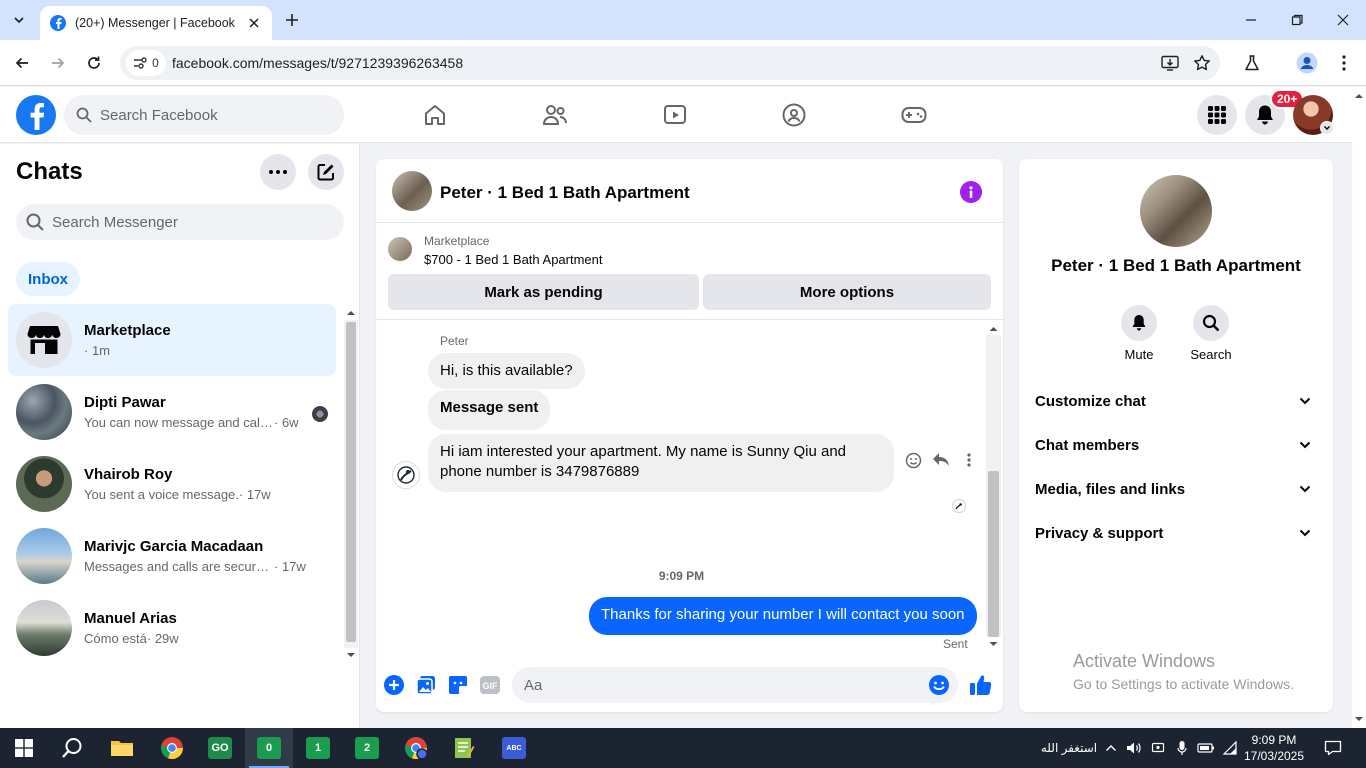 This screenshot has height=768, width=1366. I want to click on details-avatar, so click(1176, 211).